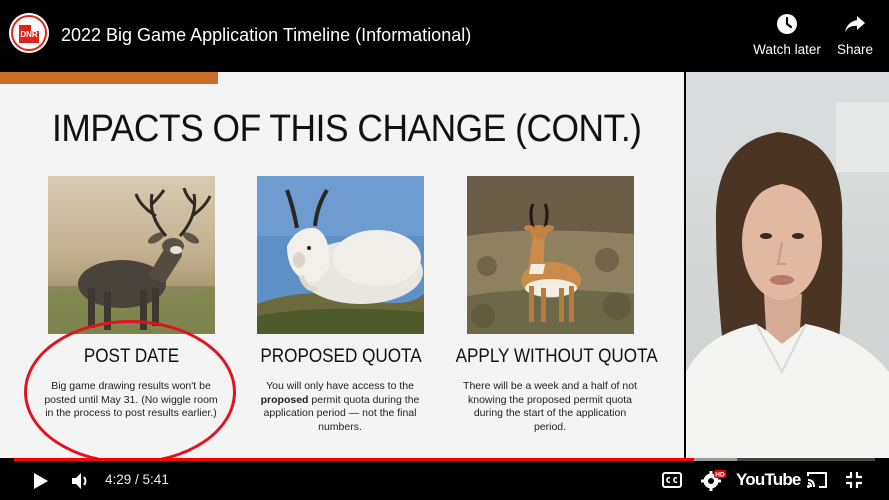  Describe the element at coordinates (109, 78) in the screenshot. I see `slide-accent-bar` at that location.